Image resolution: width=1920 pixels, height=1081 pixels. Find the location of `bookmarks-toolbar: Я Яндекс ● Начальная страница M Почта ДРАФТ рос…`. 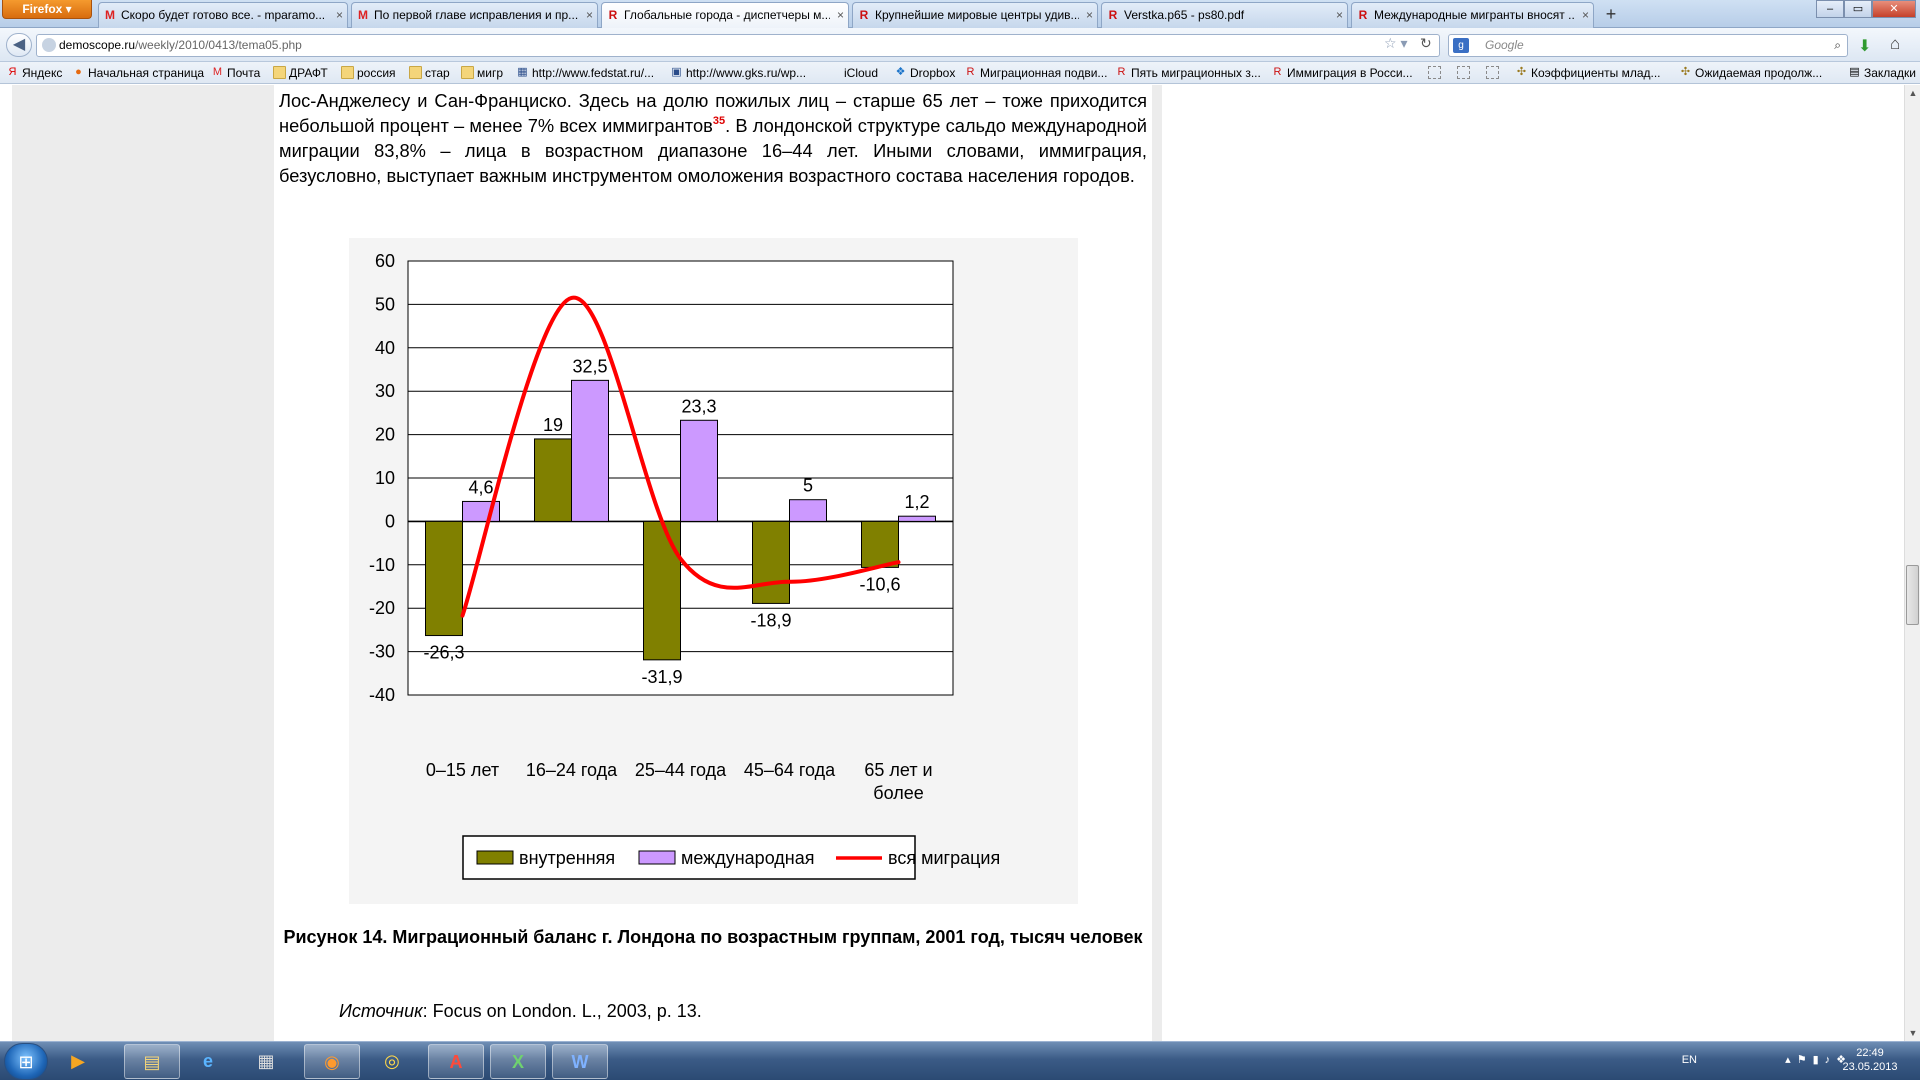

bookmarks-toolbar: Я Яндекс ● Начальная страница M Почта ДРАФТ рос… is located at coordinates (960, 73).